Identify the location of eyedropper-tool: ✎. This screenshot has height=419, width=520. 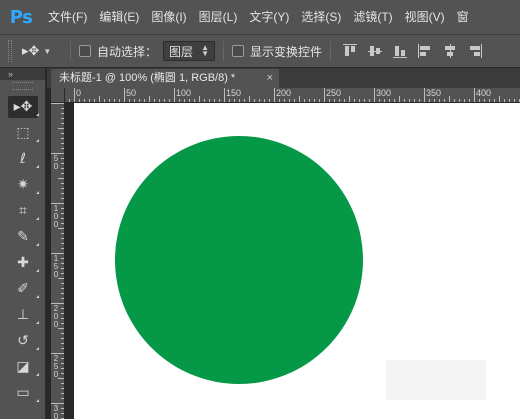
(23, 237).